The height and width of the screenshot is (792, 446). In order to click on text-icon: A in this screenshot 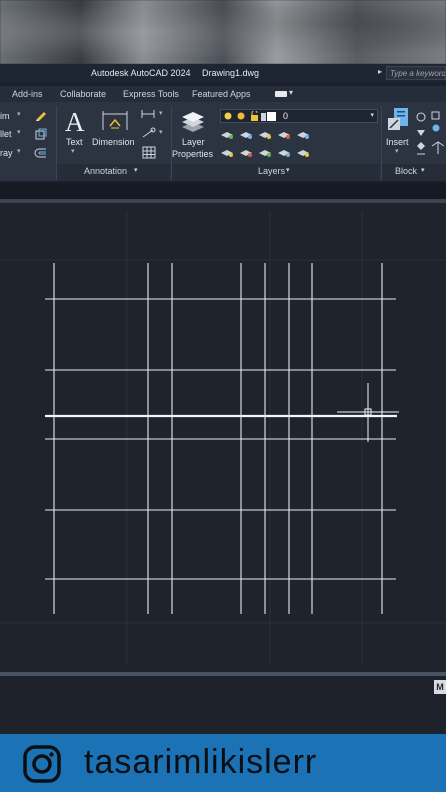, I will do `click(75, 120)`.